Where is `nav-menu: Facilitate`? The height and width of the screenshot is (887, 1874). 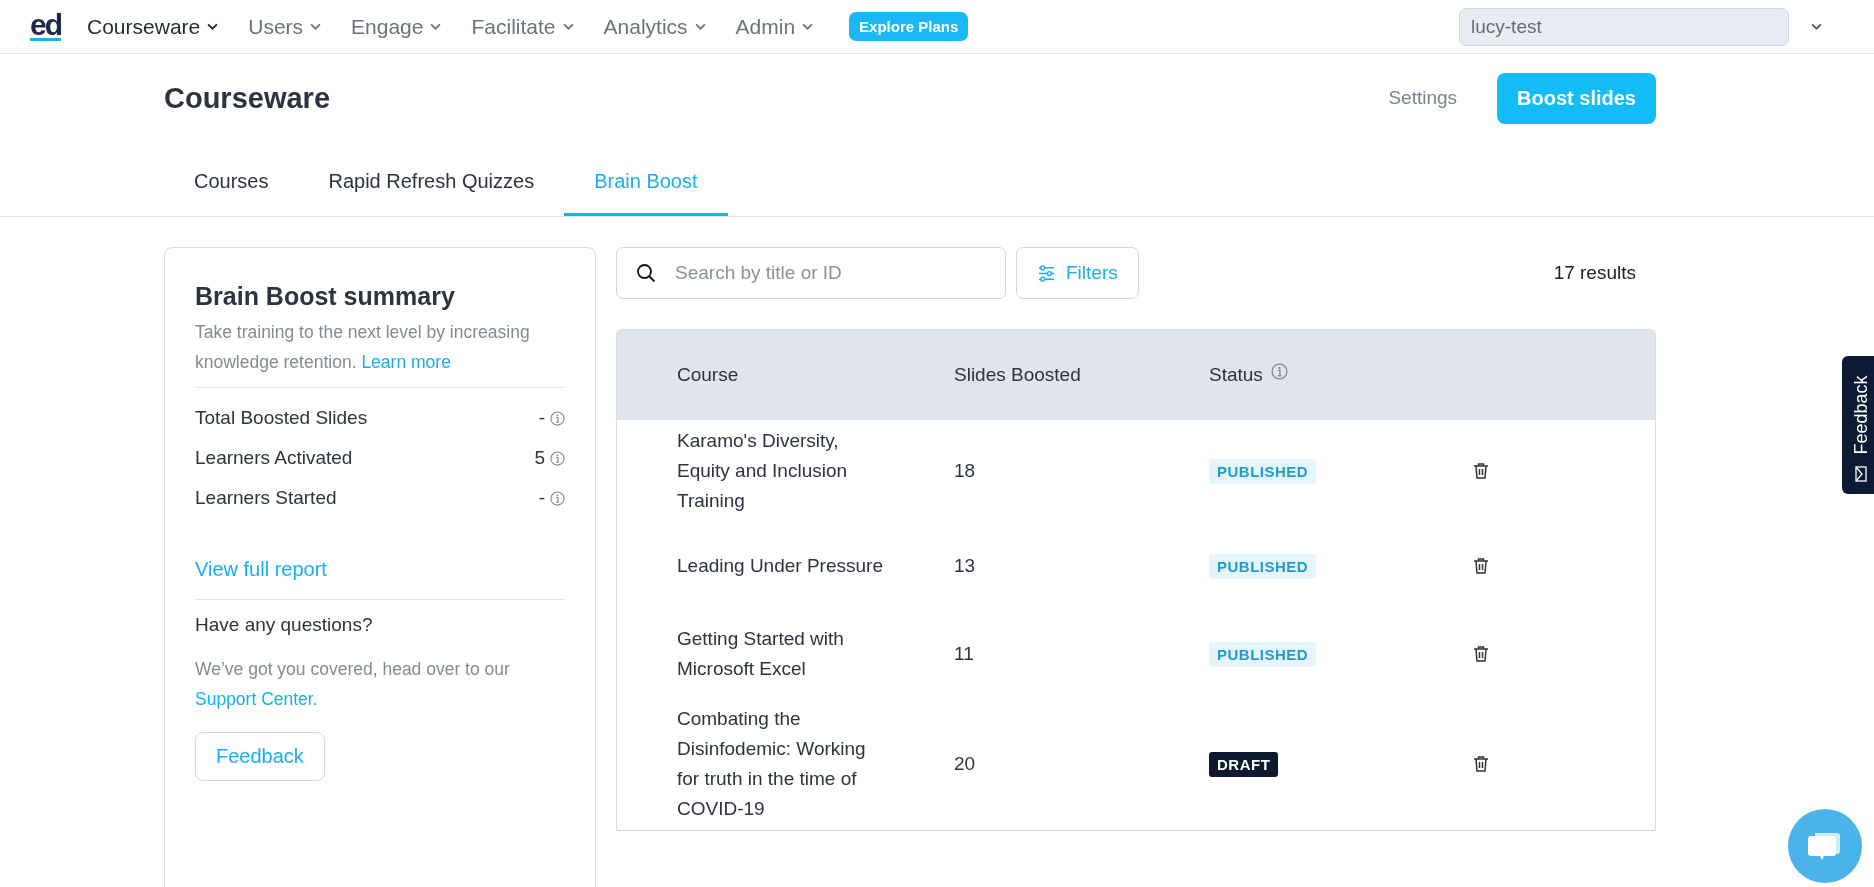
nav-menu: Facilitate is located at coordinates (522, 26).